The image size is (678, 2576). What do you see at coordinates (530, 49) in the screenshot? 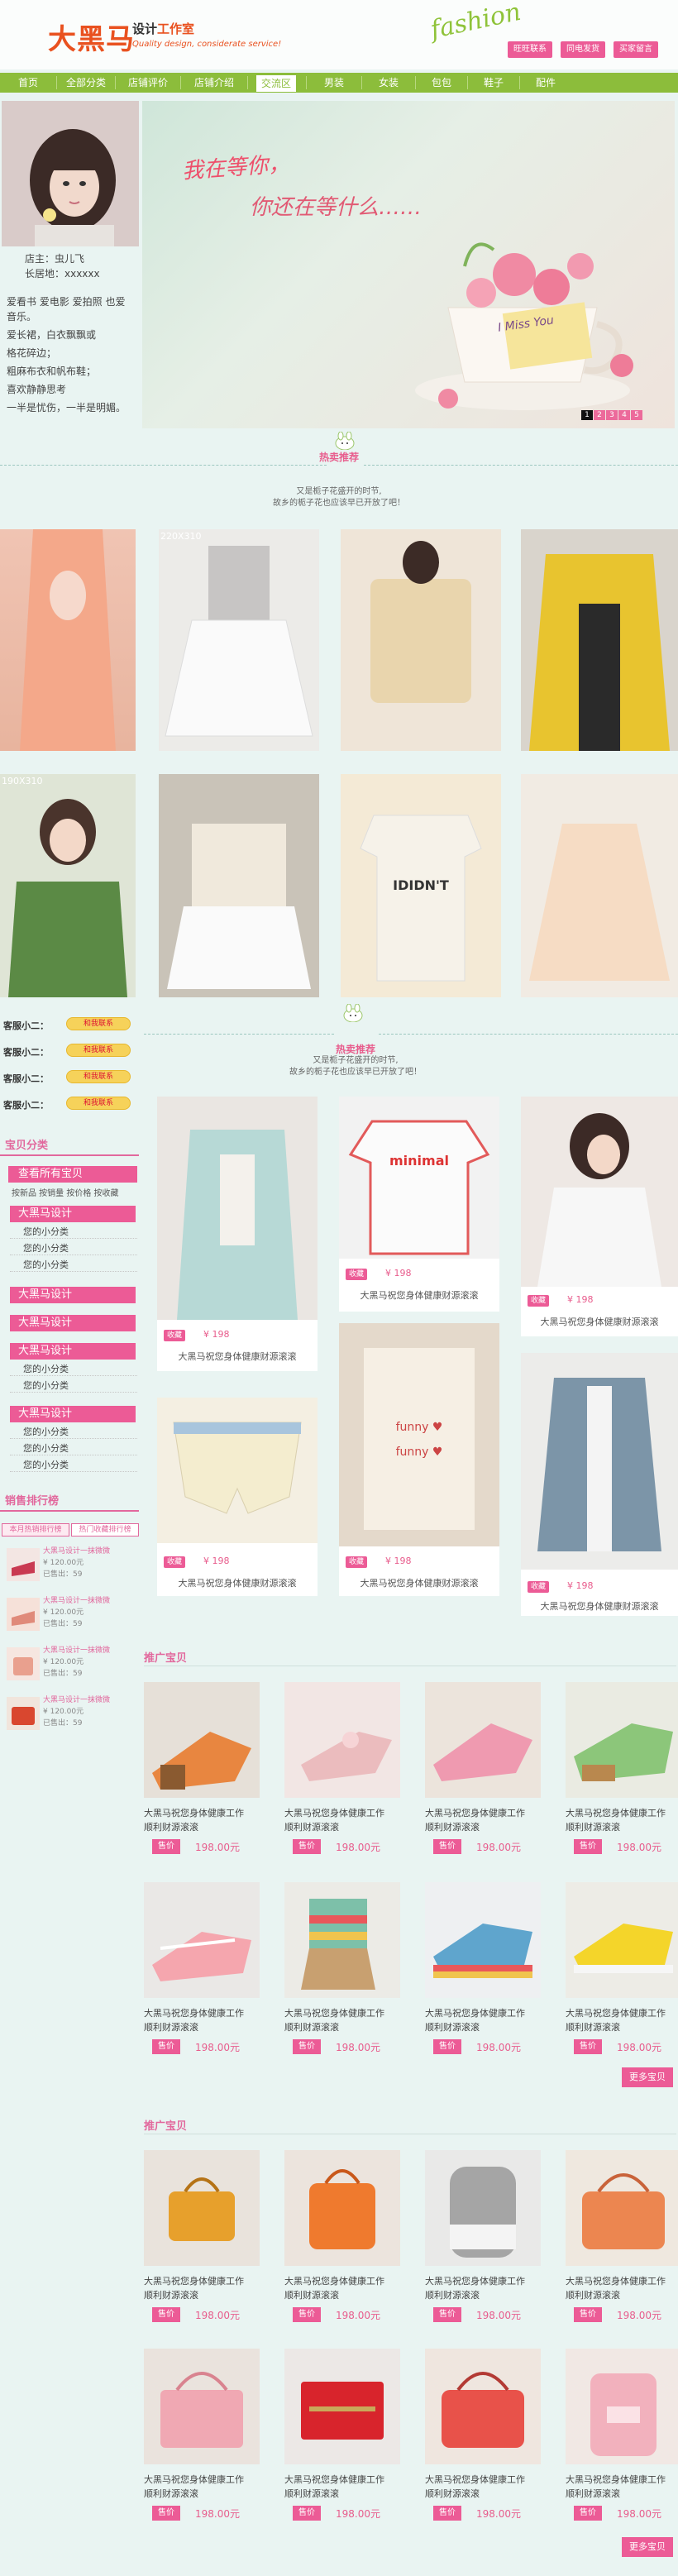
I see `wangwang-button: 旺旺联系` at bounding box center [530, 49].